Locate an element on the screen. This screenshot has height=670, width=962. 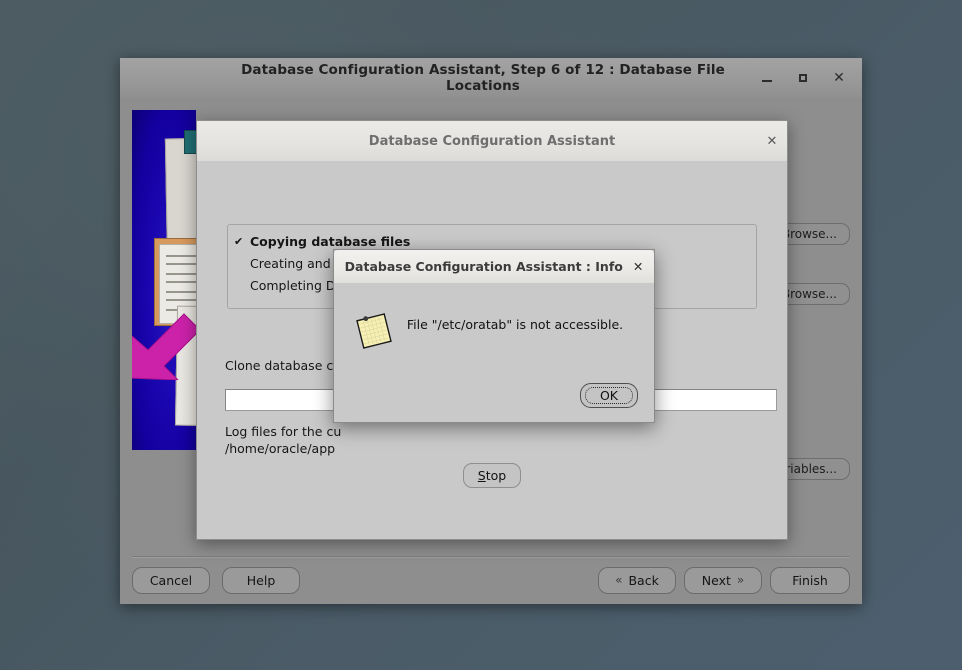
back-button-label: Back is located at coordinates (643, 580).